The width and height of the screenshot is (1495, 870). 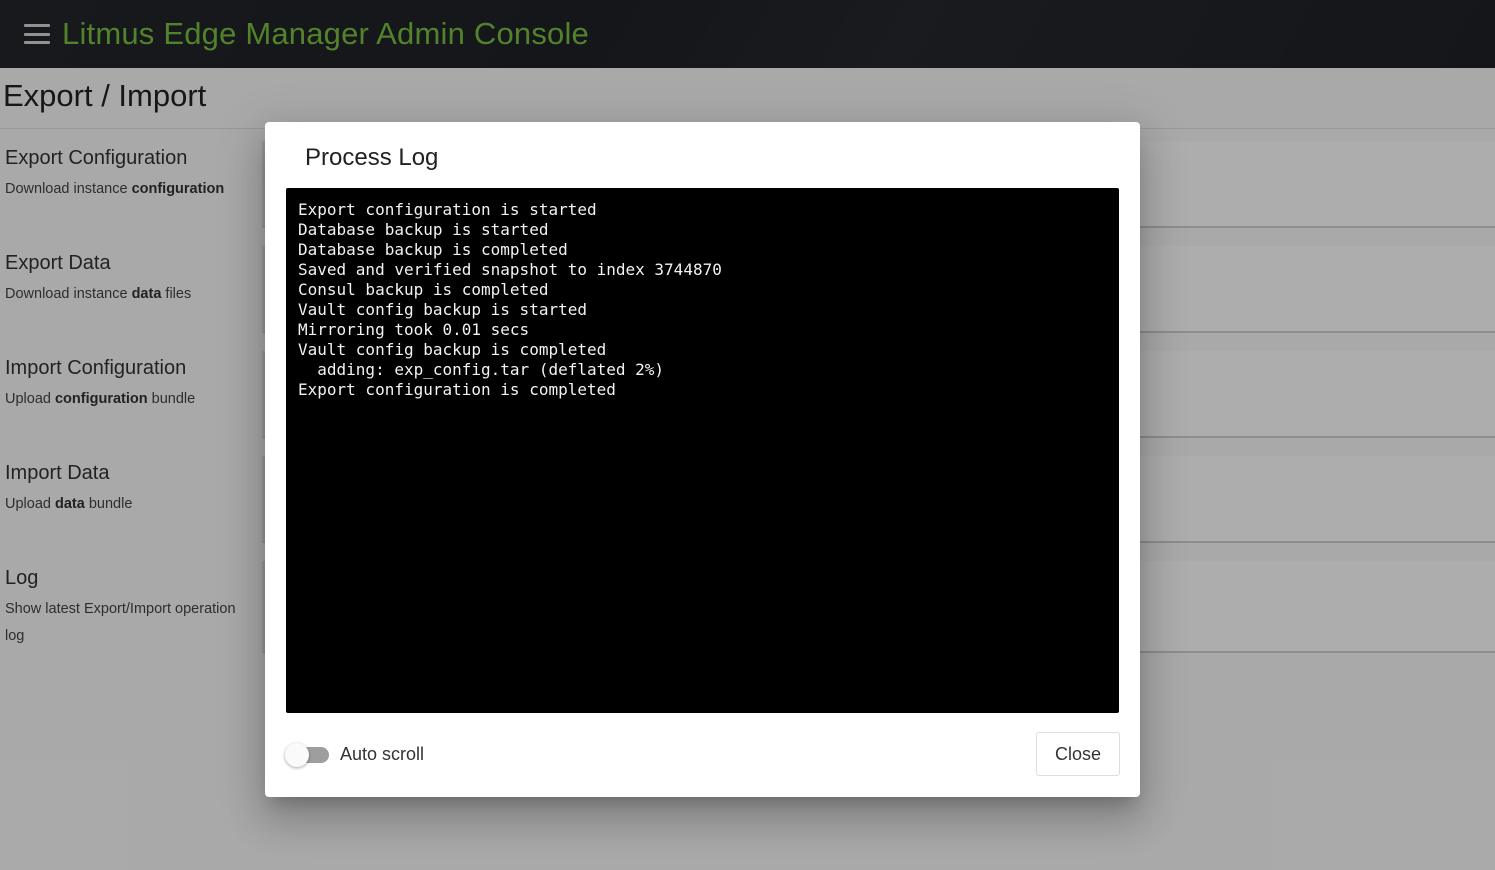 What do you see at coordinates (372, 157) in the screenshot?
I see `dialog-title: Process Log` at bounding box center [372, 157].